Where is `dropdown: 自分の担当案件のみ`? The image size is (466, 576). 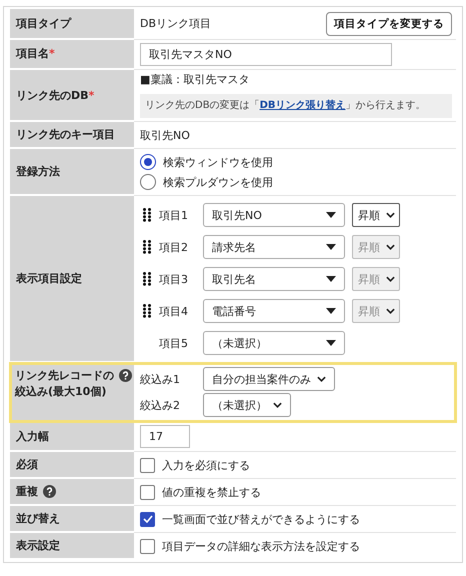
dropdown: 自分の担当案件のみ is located at coordinates (269, 379).